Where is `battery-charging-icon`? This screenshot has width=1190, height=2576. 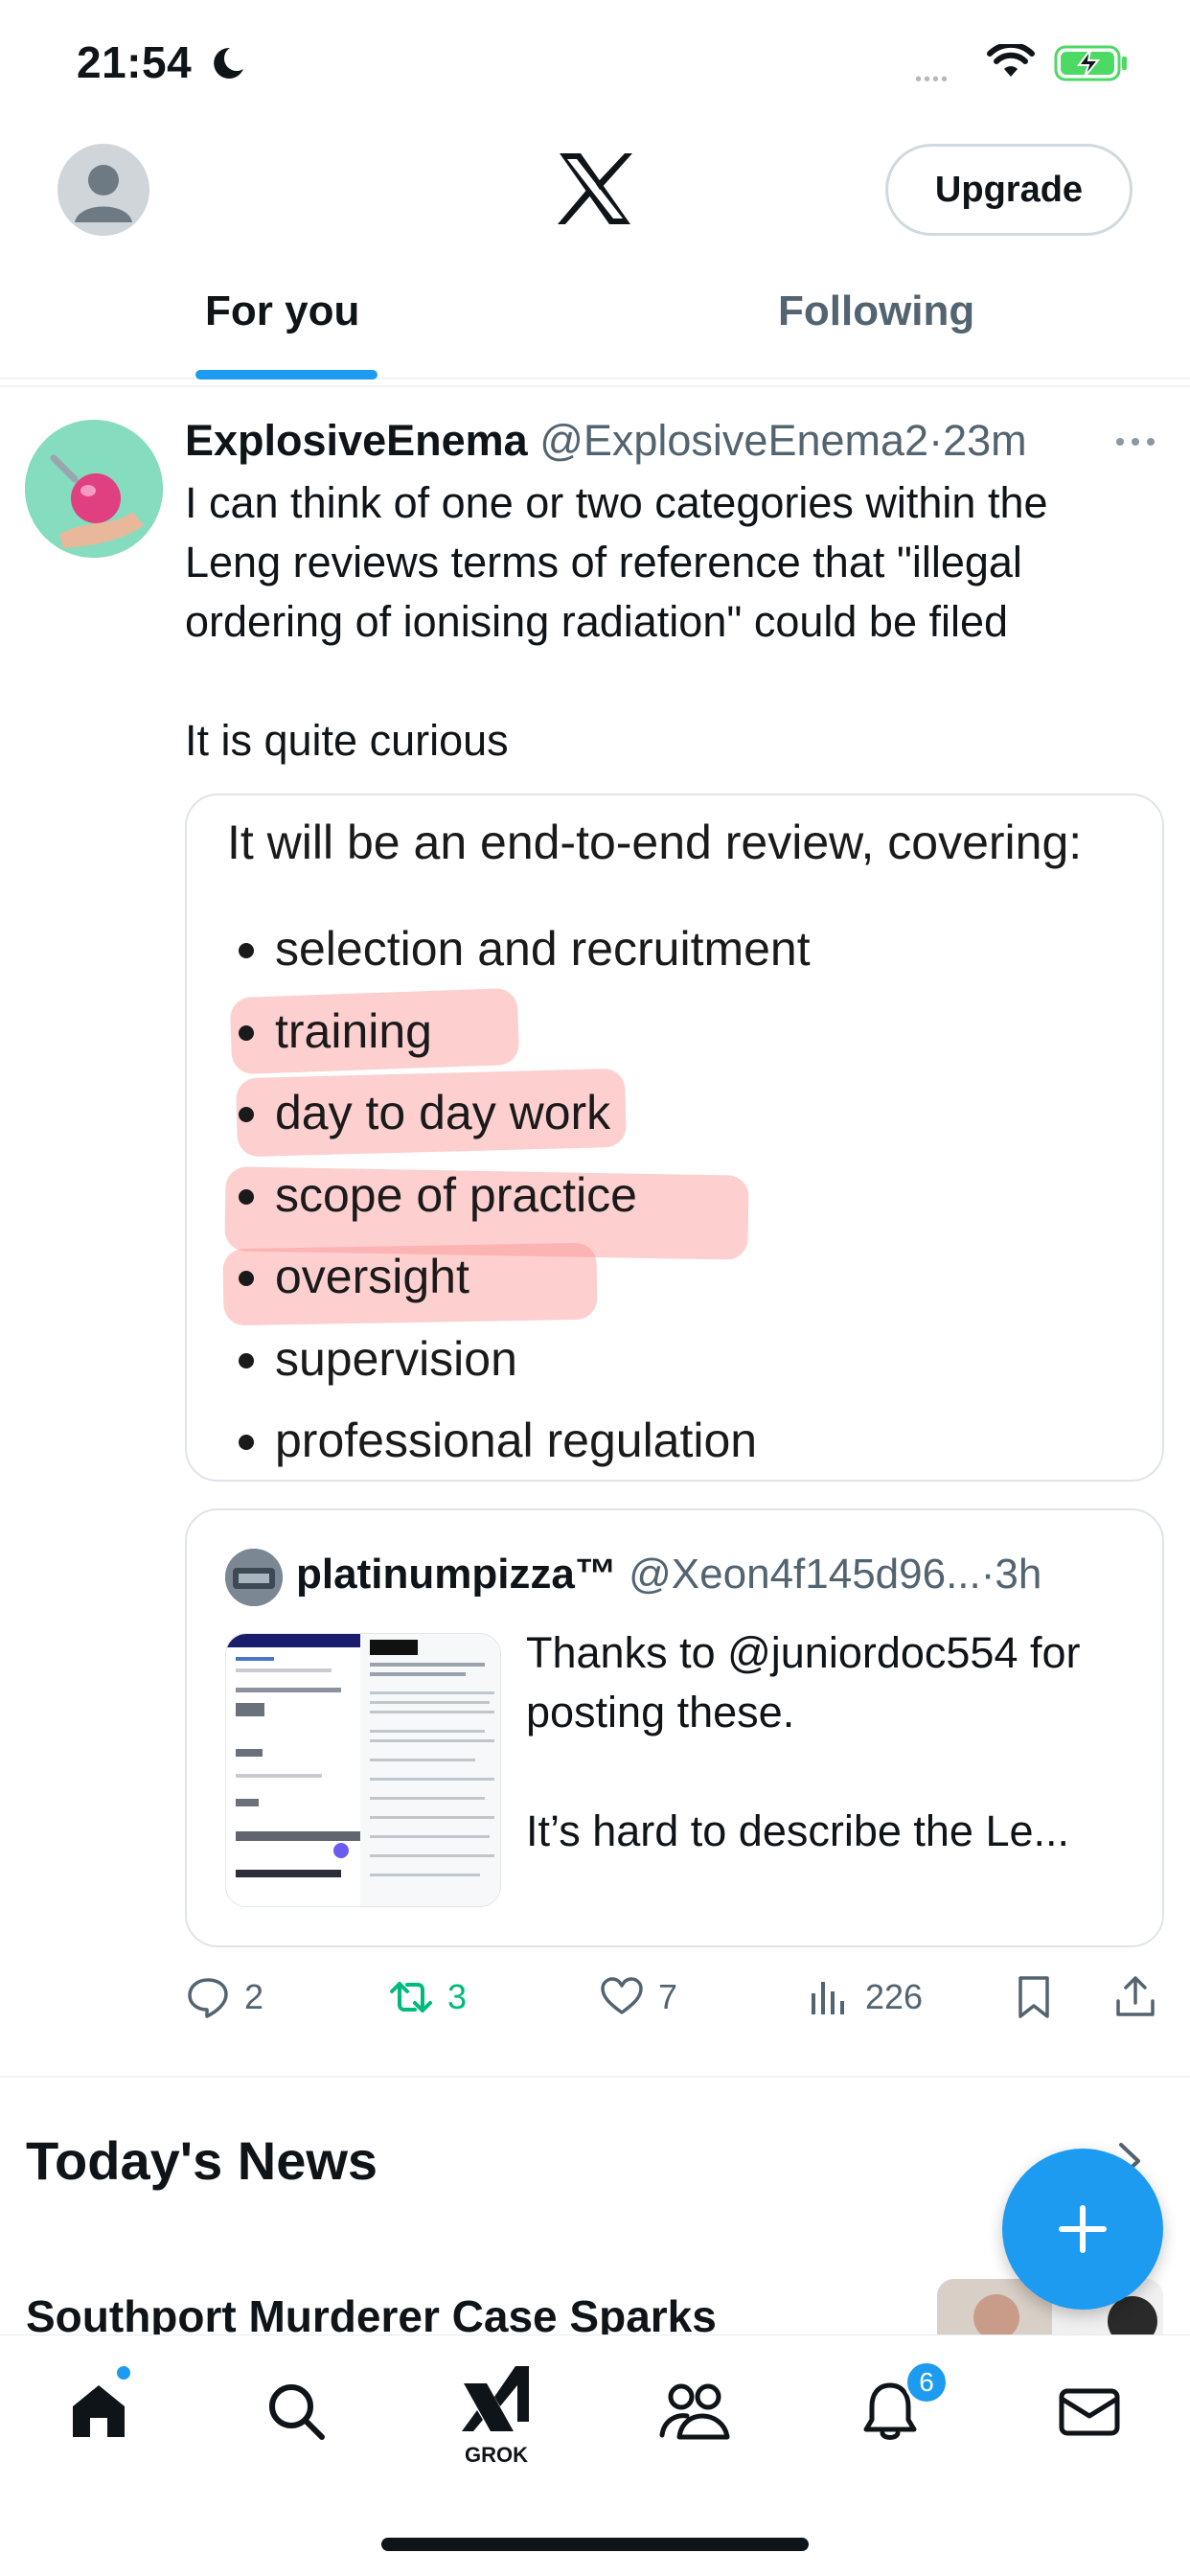
battery-charging-icon is located at coordinates (1091, 63).